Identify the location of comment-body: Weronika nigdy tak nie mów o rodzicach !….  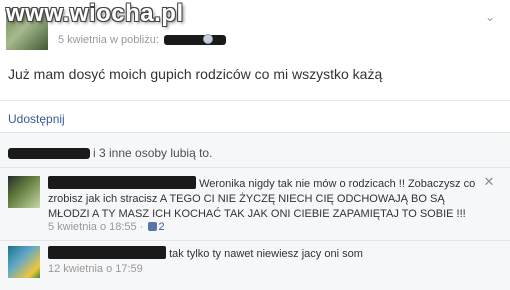
(264, 199).